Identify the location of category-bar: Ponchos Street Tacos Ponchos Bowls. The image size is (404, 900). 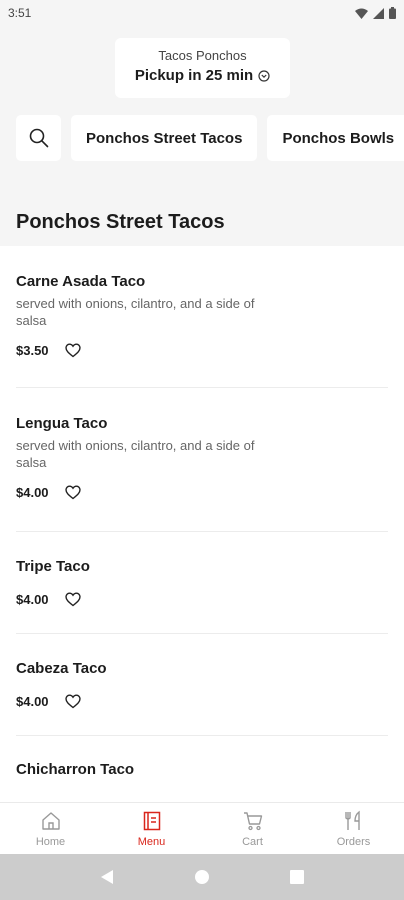
(210, 138).